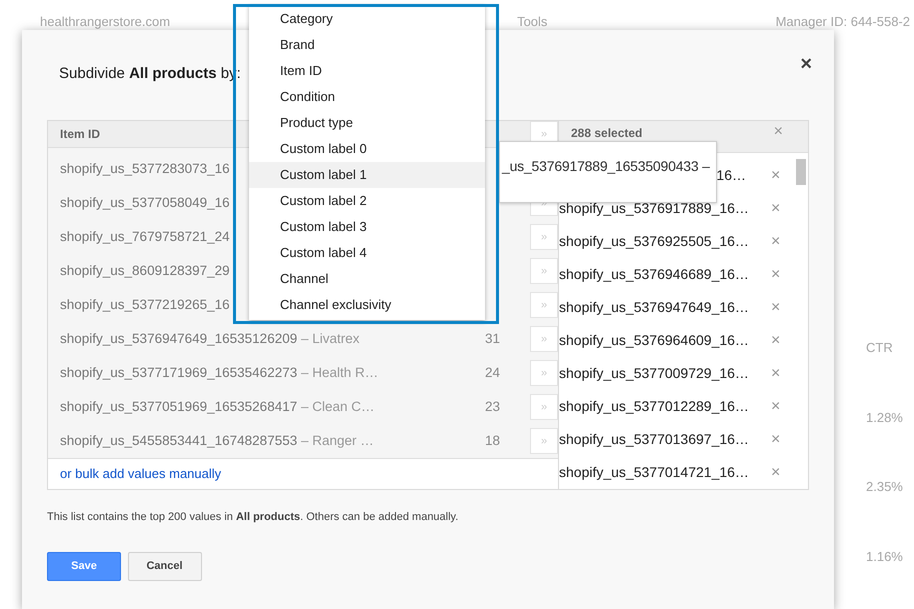  I want to click on close-button: ×, so click(806, 64).